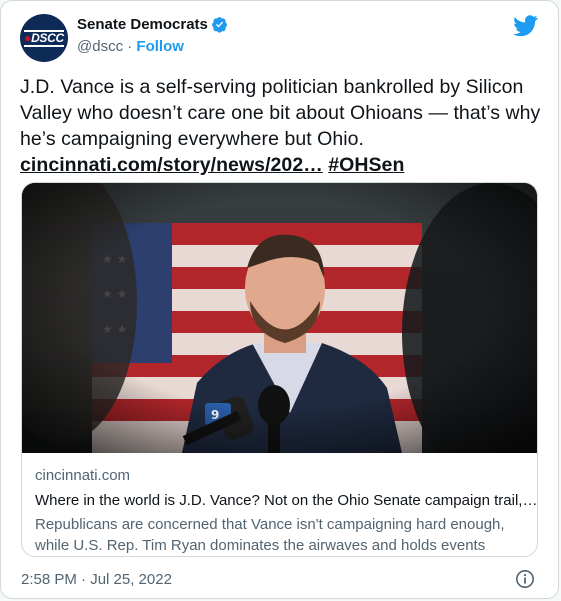  What do you see at coordinates (160, 46) in the screenshot?
I see `follow-link: Follow` at bounding box center [160, 46].